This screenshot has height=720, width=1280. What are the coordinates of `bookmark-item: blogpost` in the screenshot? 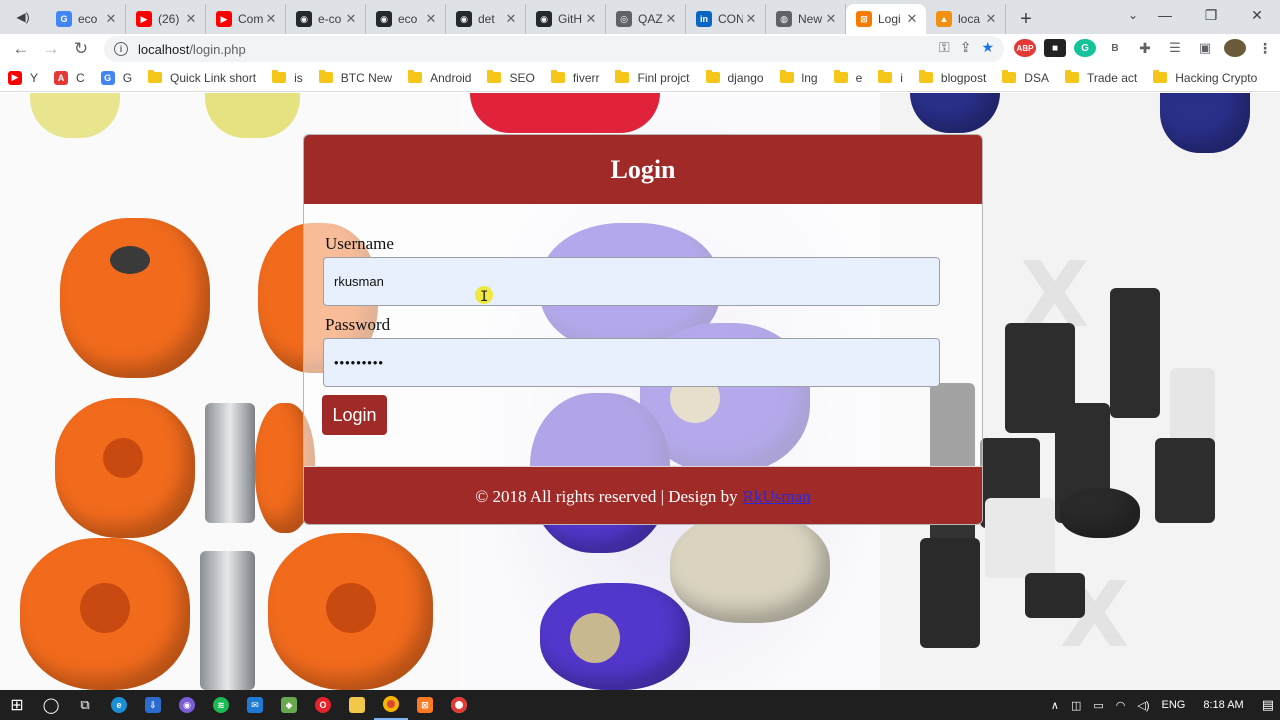 It's located at (952, 77).